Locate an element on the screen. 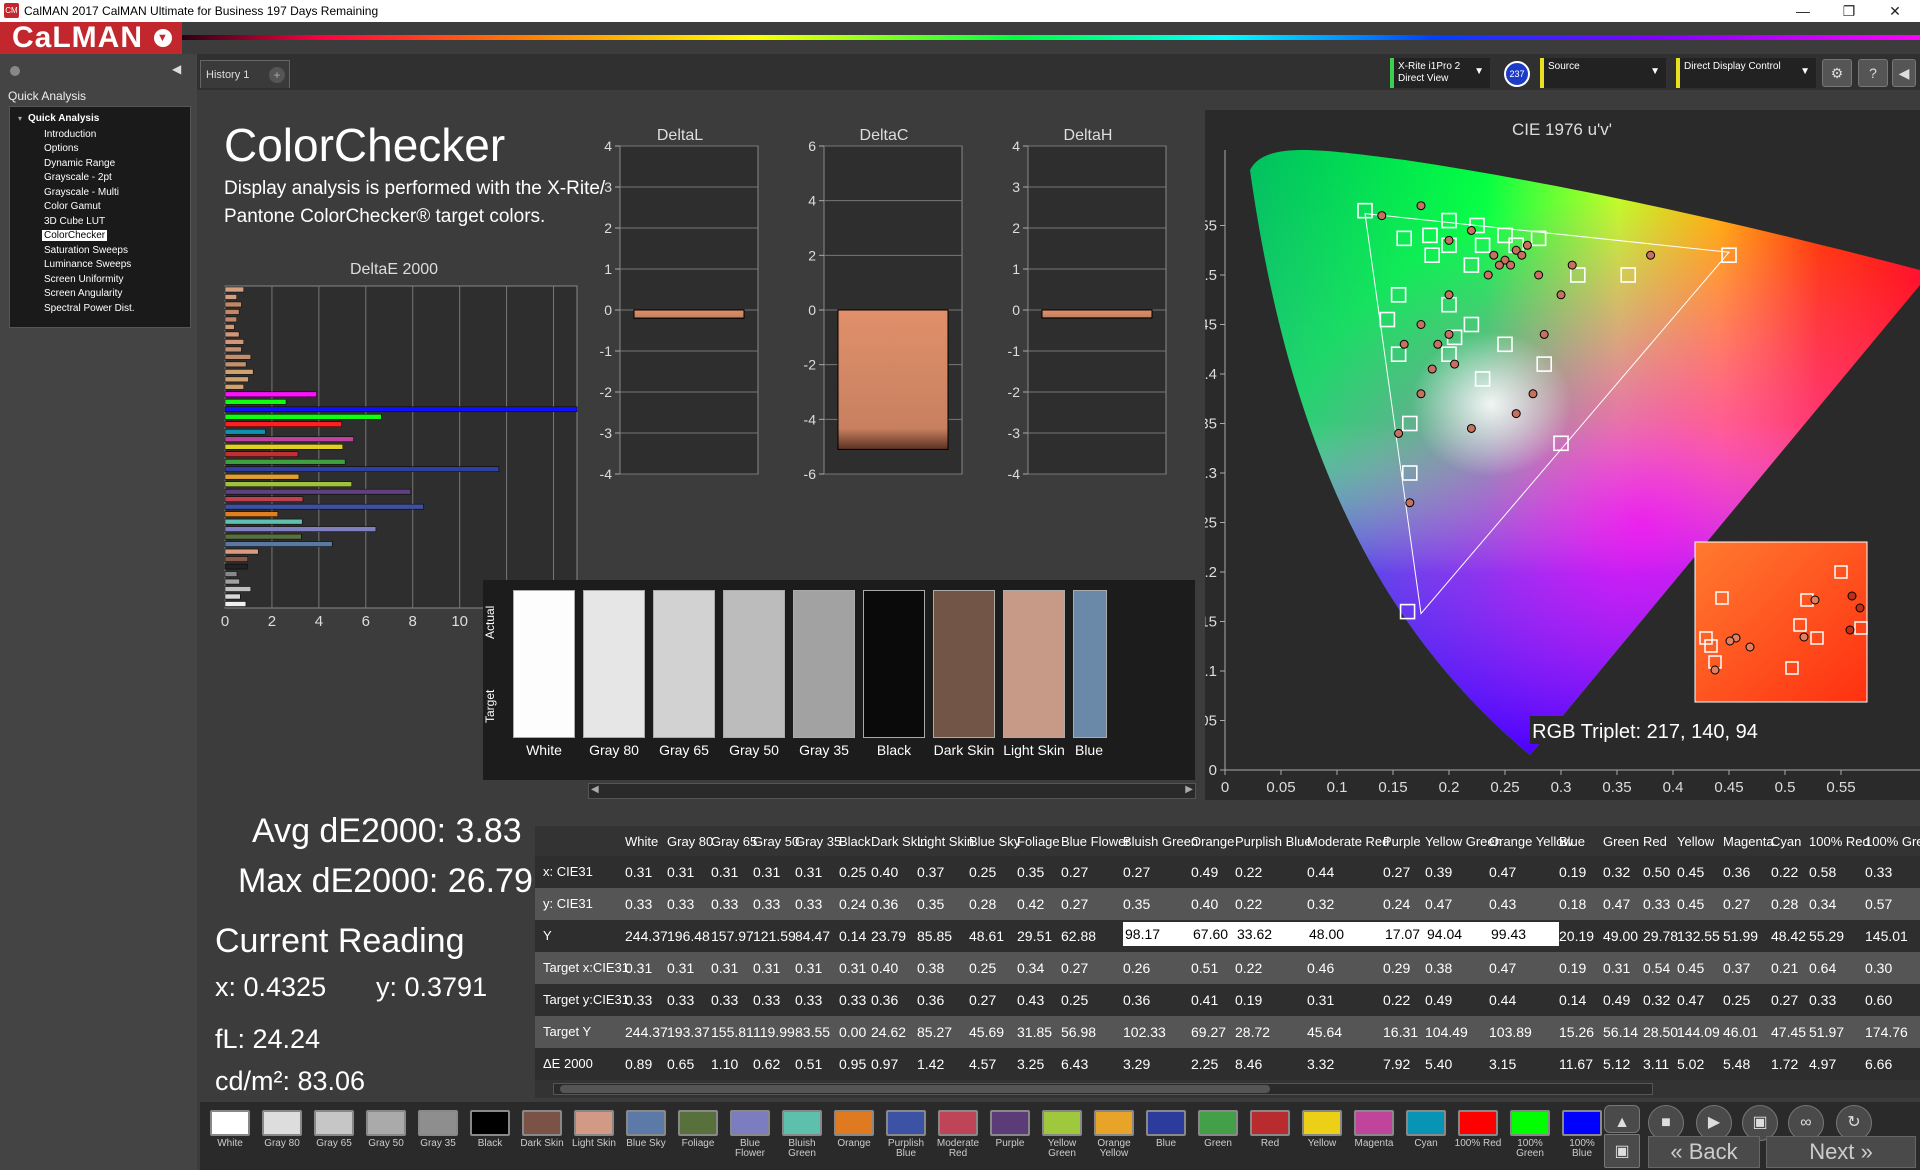 The width and height of the screenshot is (1920, 1170). patch-button-black: Black is located at coordinates (490, 1139).